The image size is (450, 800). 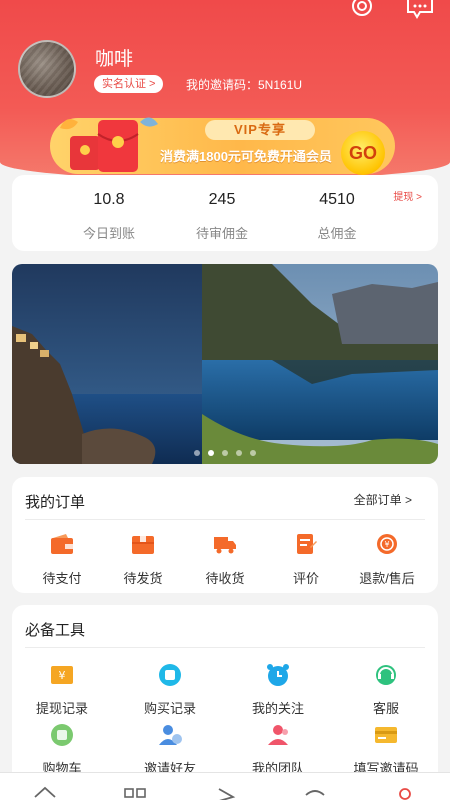 I want to click on tool-label: 客服, so click(x=385, y=708).